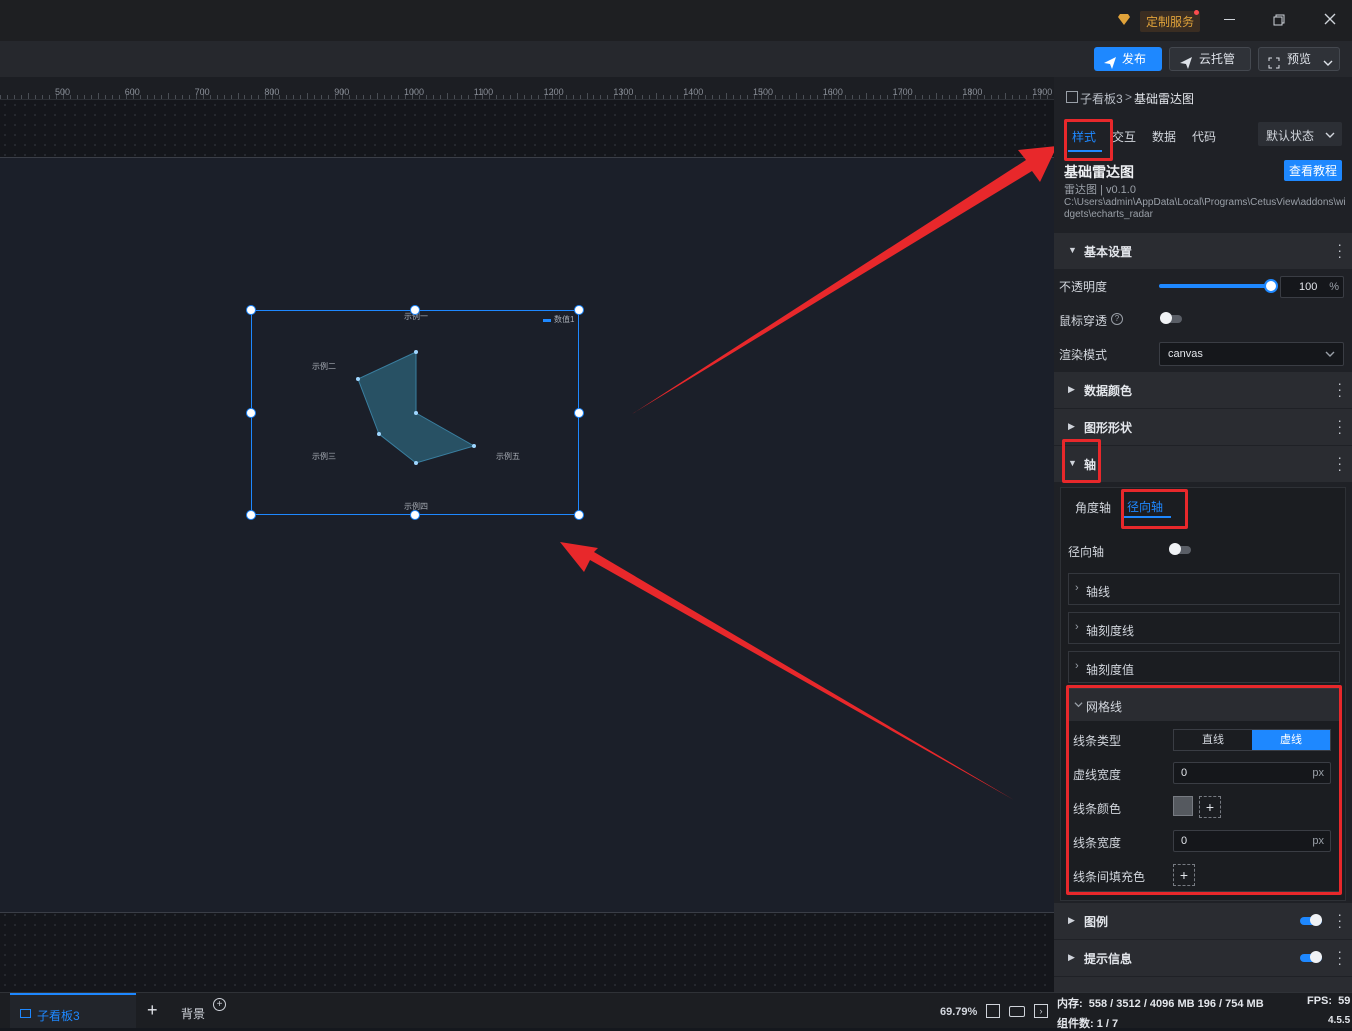  Describe the element at coordinates (1330, 19) in the screenshot. I see `close-icon` at that location.